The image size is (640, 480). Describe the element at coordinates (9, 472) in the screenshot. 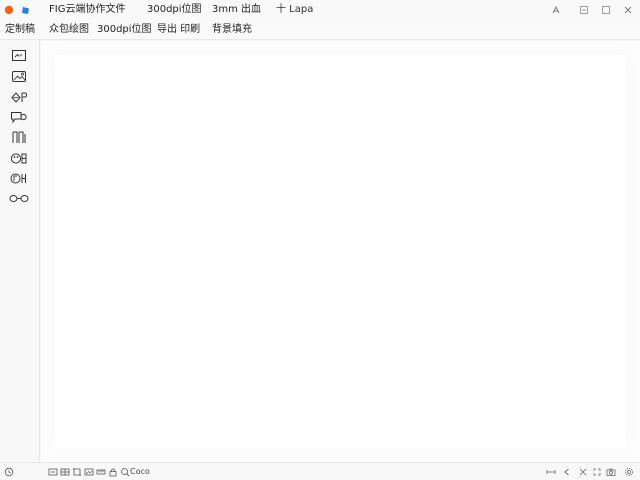

I see `clock-icon` at that location.